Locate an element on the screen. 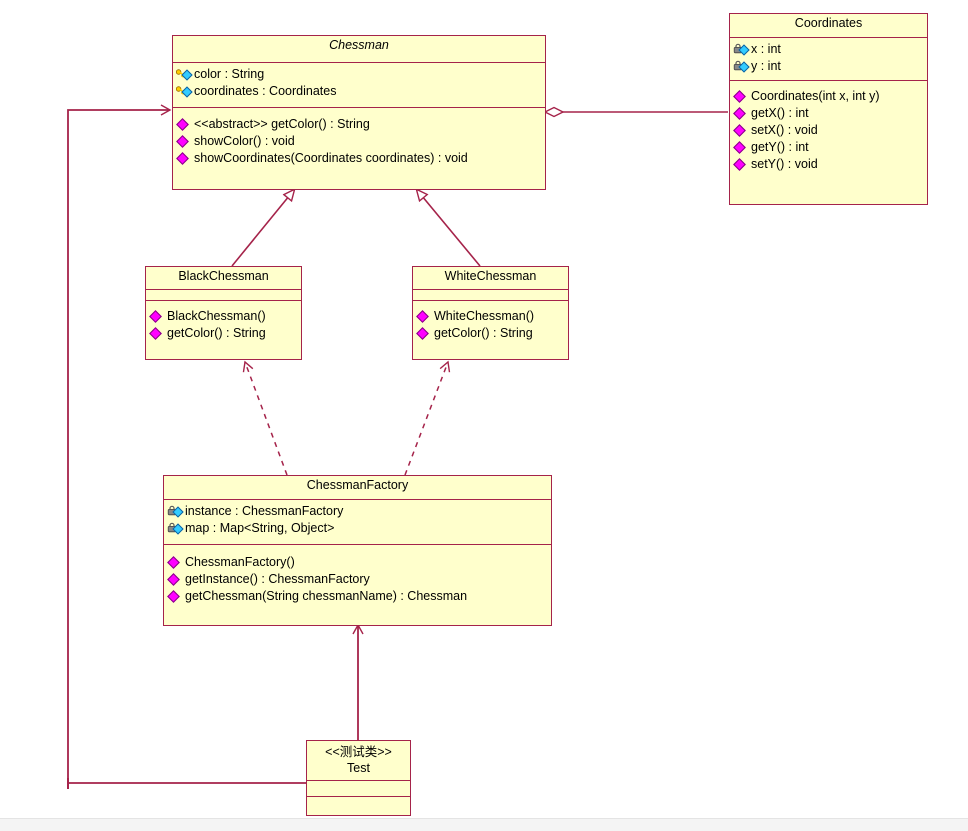 Image resolution: width=968 pixels, height=831 pixels. operation-row: setX() : void is located at coordinates (829, 130).